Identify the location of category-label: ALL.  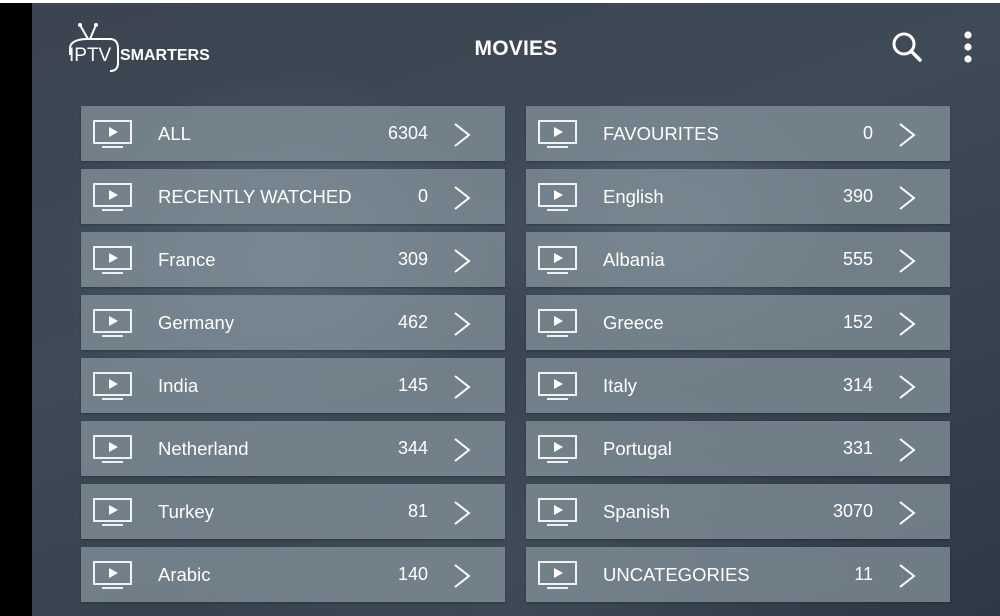
(174, 133).